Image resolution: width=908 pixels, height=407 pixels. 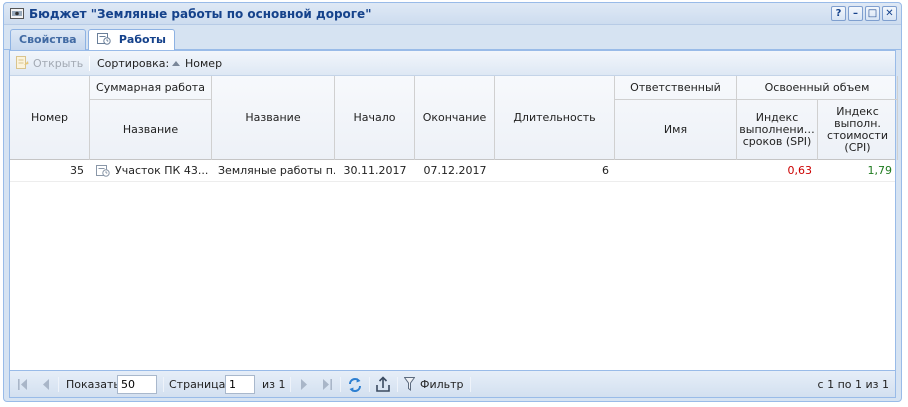 I want to click on works-tab-icon, so click(x=104, y=38).